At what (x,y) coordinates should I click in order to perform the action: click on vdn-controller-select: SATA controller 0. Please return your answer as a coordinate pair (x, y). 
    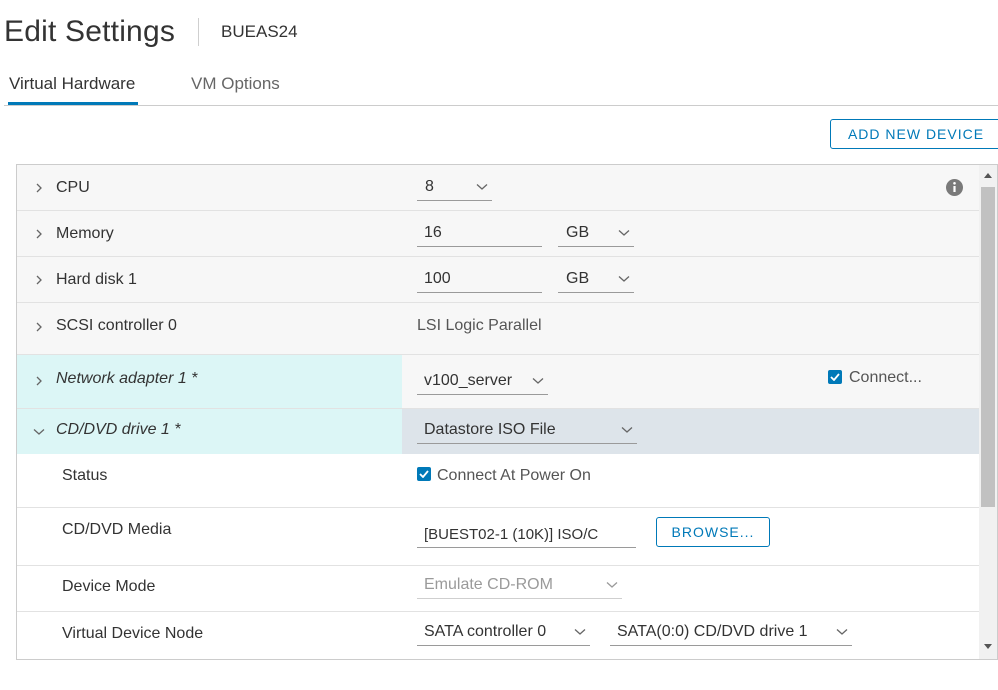
    Looking at the image, I should click on (503, 632).